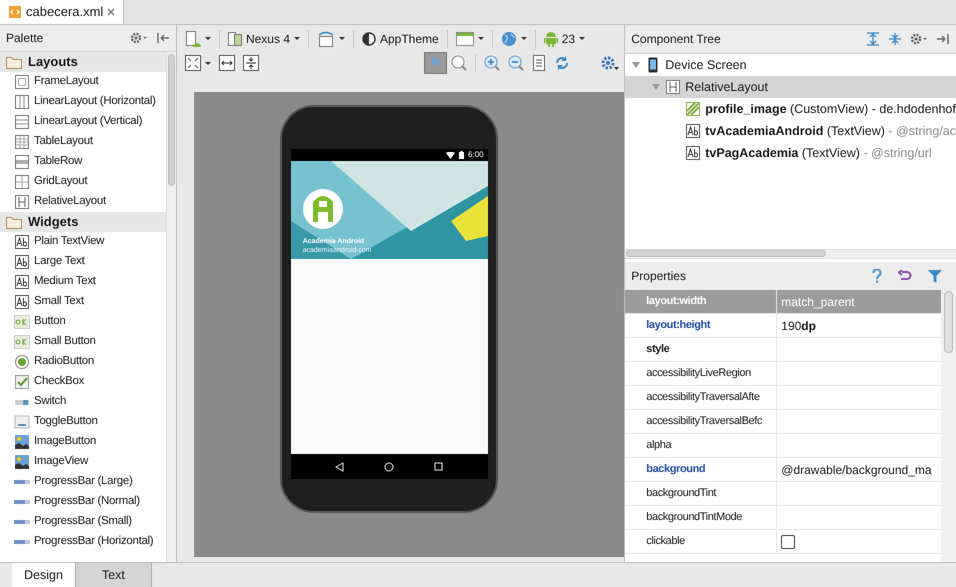  What do you see at coordinates (476, 155) in the screenshot?
I see `status-time: 6:00` at bounding box center [476, 155].